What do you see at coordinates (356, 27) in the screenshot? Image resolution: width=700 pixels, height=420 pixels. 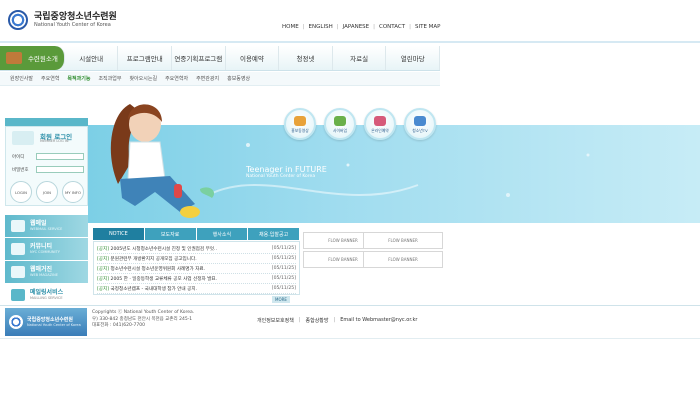 I see `link-japanese: JAPANESE` at bounding box center [356, 27].